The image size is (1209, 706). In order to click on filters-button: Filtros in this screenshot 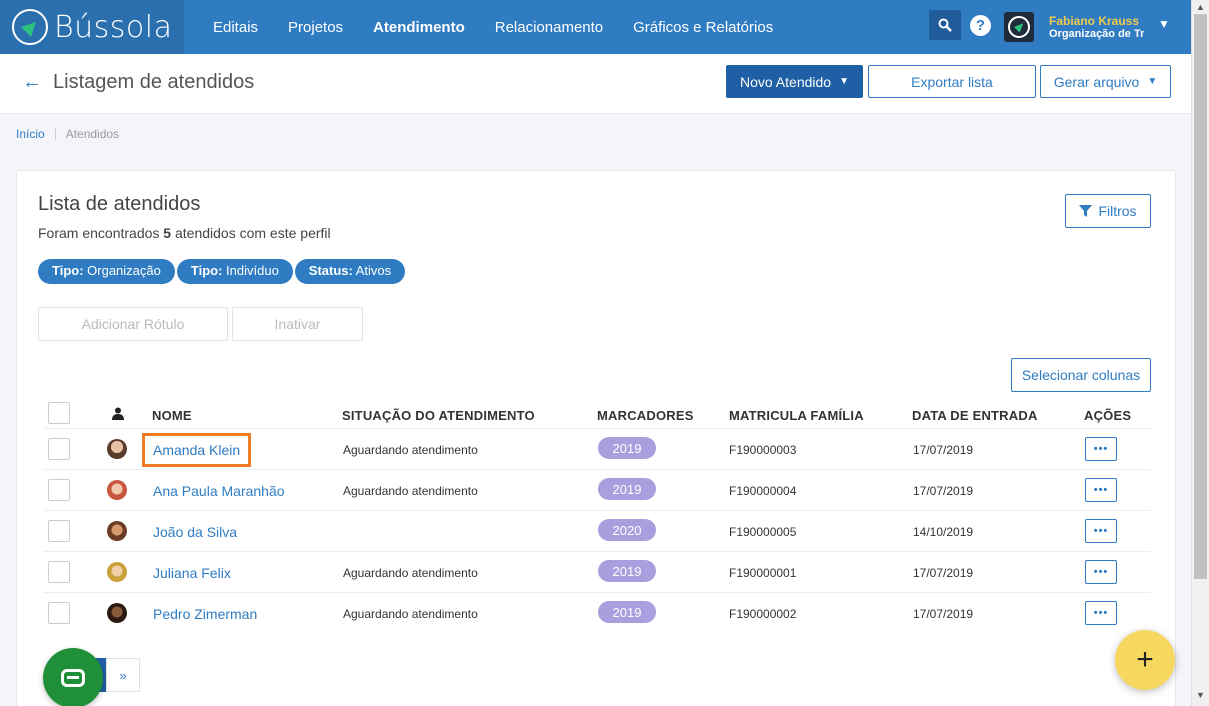, I will do `click(1108, 211)`.